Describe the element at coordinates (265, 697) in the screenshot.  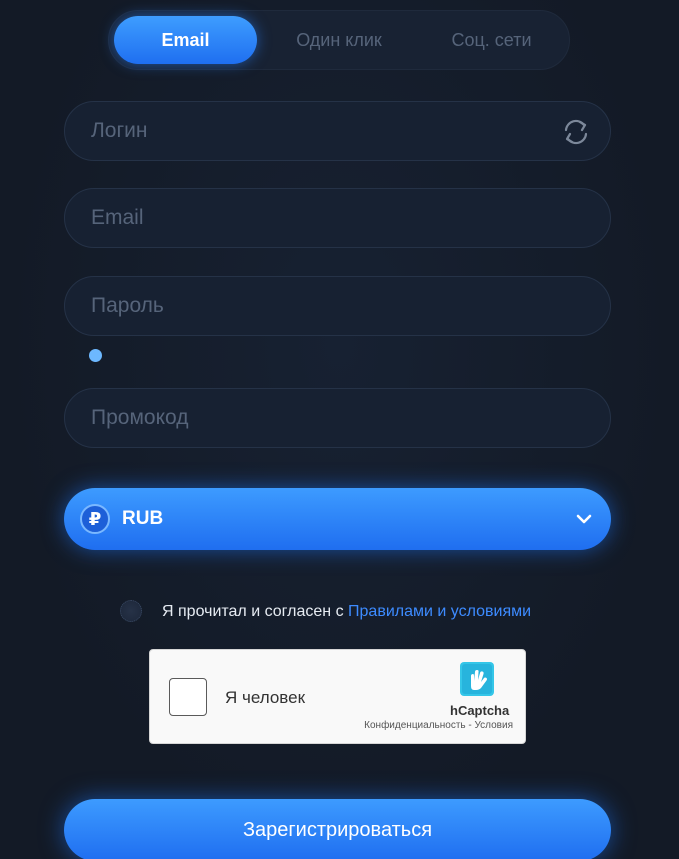
I see `captcha-label: Я человек` at that location.